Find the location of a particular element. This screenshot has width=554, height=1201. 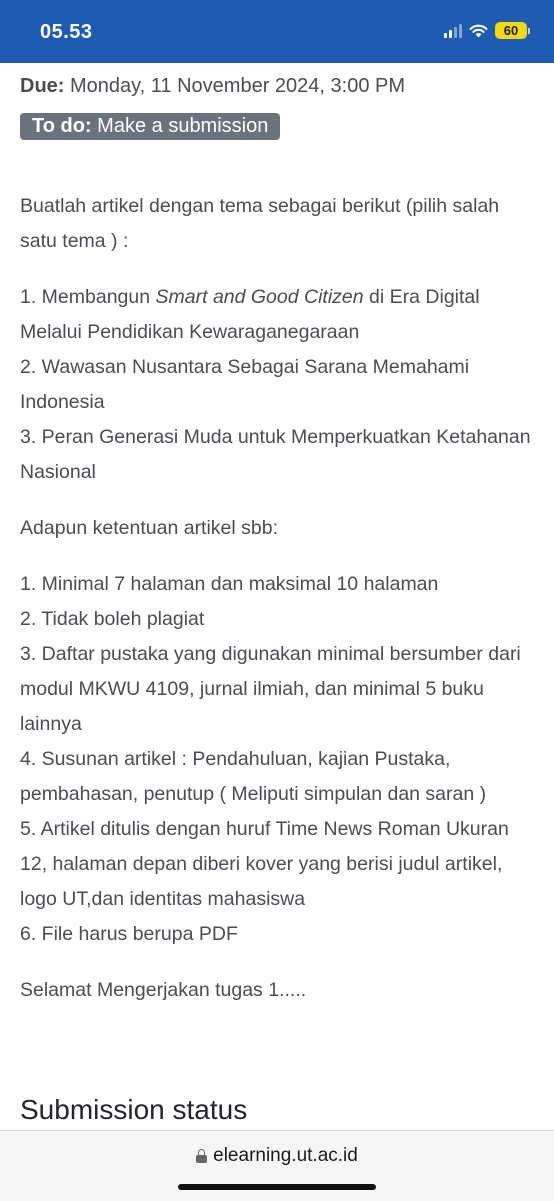

battery-level: 60 is located at coordinates (511, 30).